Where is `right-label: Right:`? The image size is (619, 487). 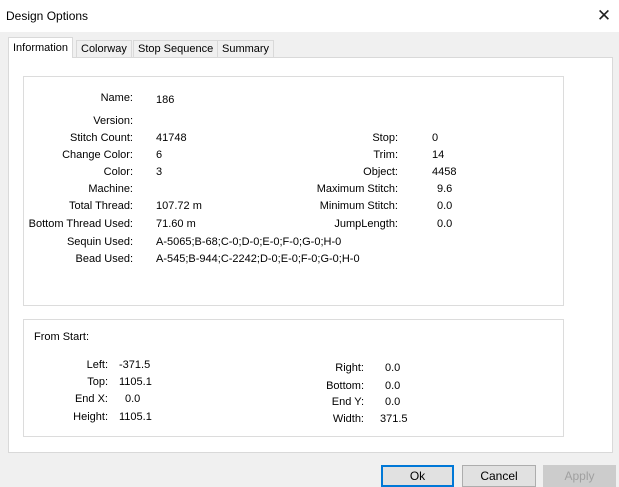 right-label: Right: is located at coordinates (349, 368).